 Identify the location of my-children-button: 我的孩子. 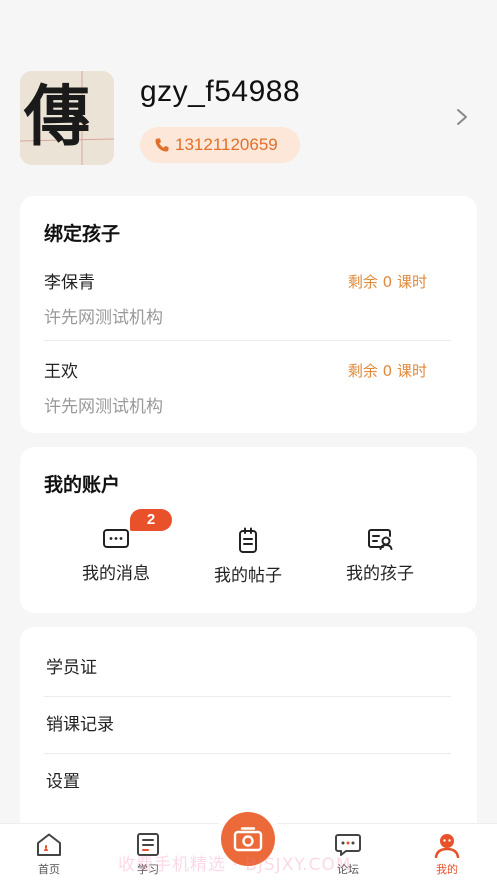
(380, 555).